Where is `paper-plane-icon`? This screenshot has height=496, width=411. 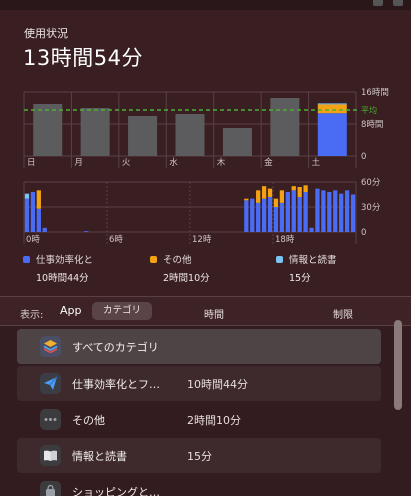
paper-plane-icon is located at coordinates (50, 383).